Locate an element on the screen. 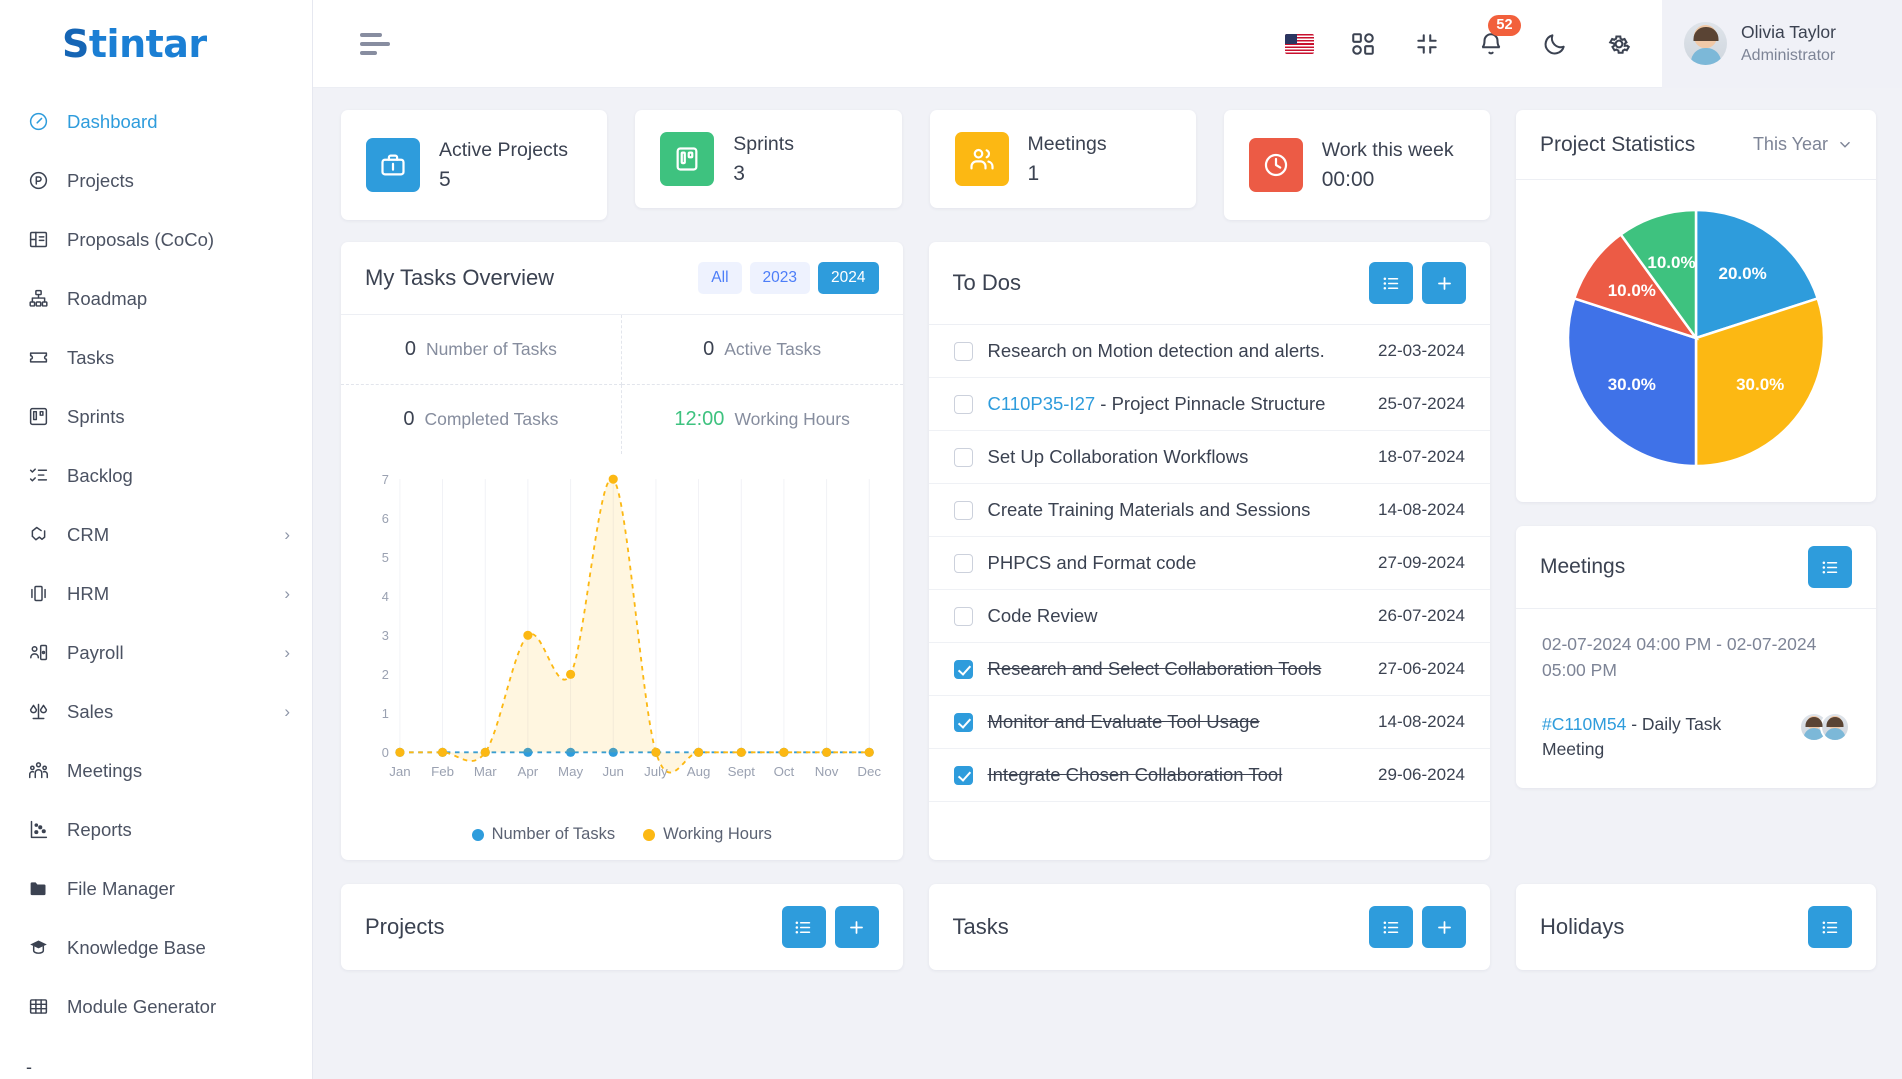  svg-text: 2 is located at coordinates (385, 674).